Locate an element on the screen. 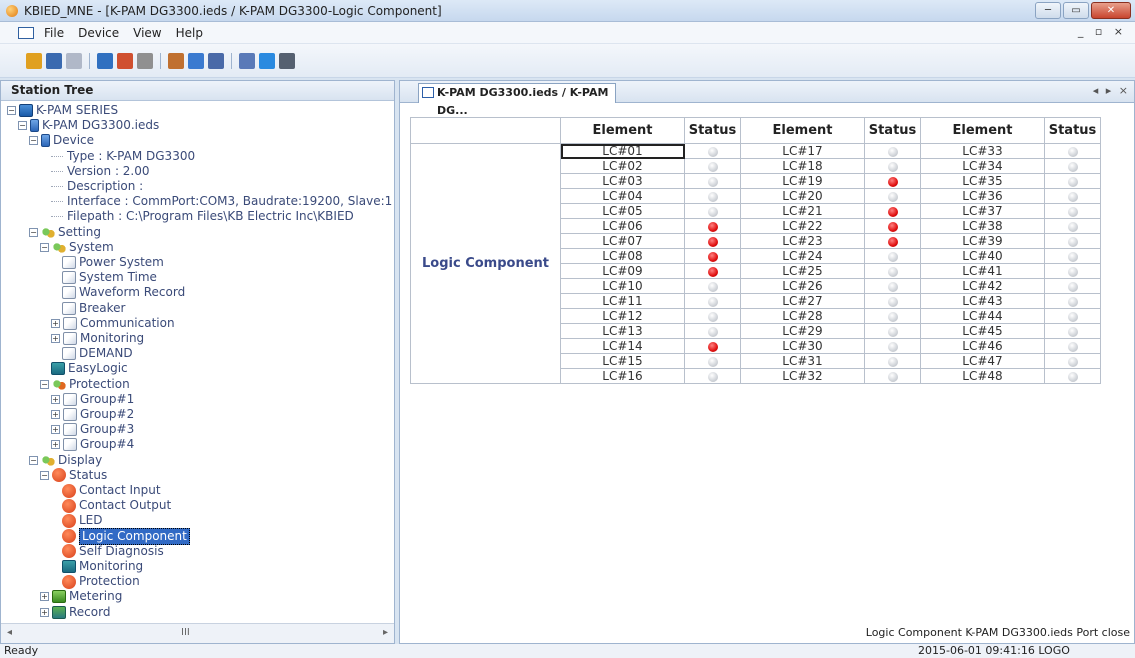  tree-node: − Status is located at coordinates (73, 475).